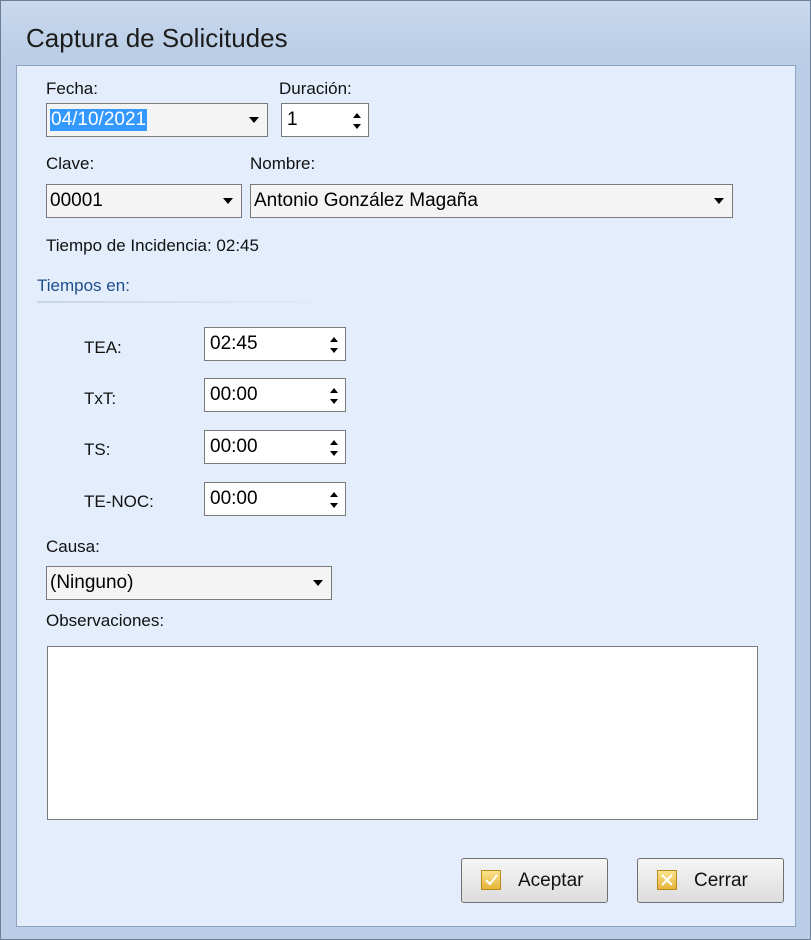  Describe the element at coordinates (100, 398) in the screenshot. I see `txt-label: TxT:` at that location.